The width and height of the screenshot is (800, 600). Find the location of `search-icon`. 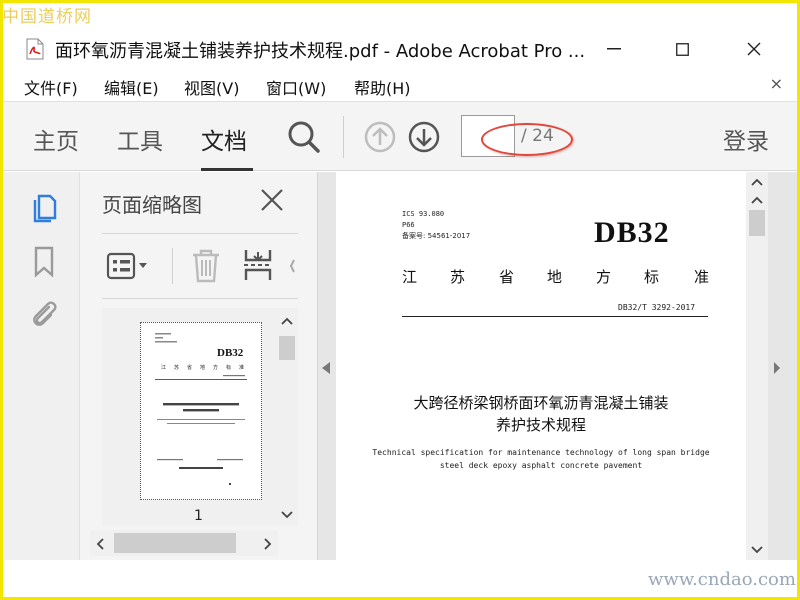

search-icon is located at coordinates (304, 137).